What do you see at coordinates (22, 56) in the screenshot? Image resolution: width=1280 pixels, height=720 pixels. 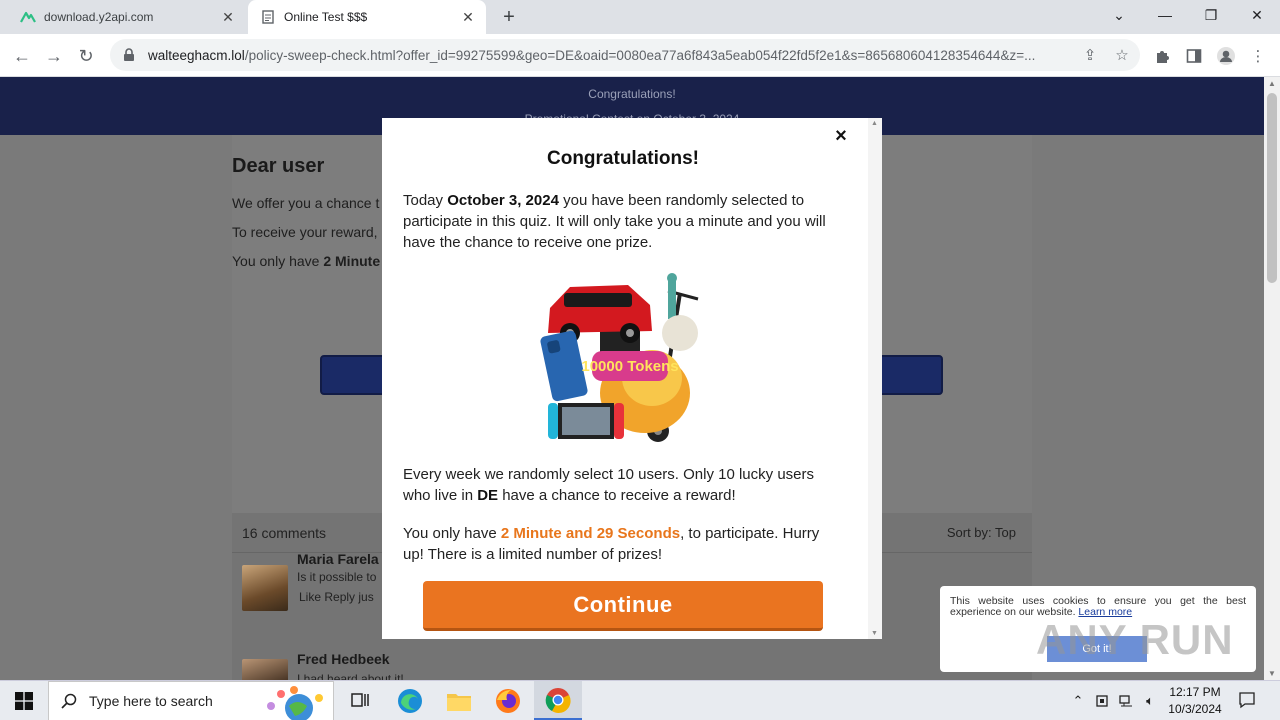 I see `back-arrow-icon: ←` at bounding box center [22, 56].